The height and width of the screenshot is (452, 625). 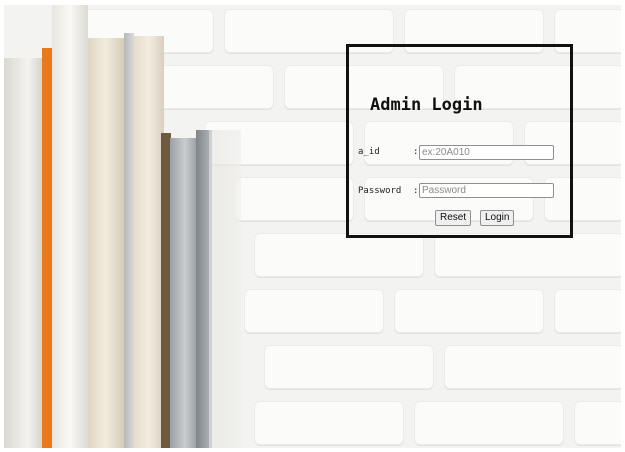 What do you see at coordinates (416, 191) in the screenshot?
I see `password-colon: :` at bounding box center [416, 191].